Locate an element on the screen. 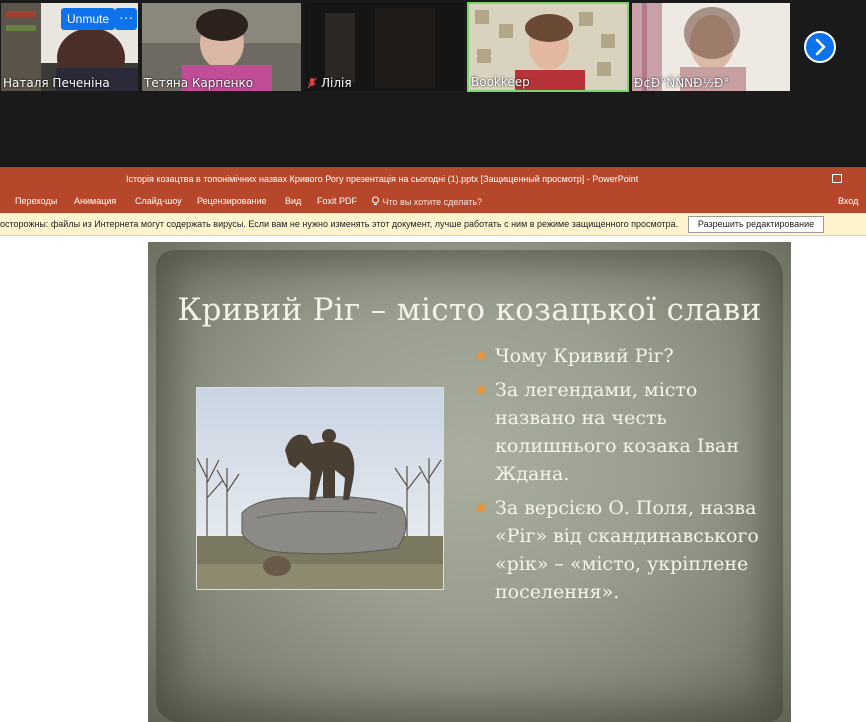 This screenshot has height=722, width=866. tell-me-label: Что вы хотите сделать? is located at coordinates (432, 202).